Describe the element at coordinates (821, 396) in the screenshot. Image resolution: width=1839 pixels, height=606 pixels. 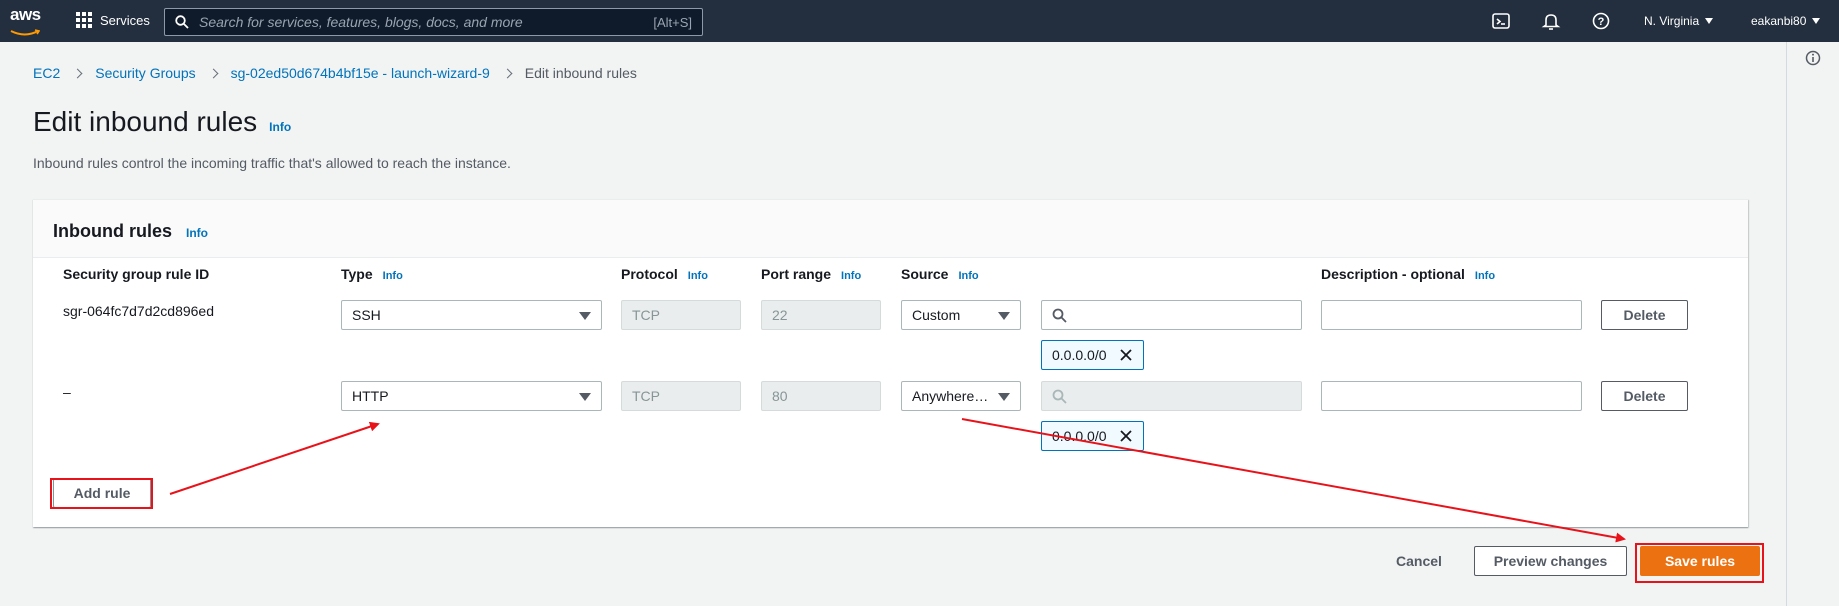
I see `port-range-field: 80` at that location.